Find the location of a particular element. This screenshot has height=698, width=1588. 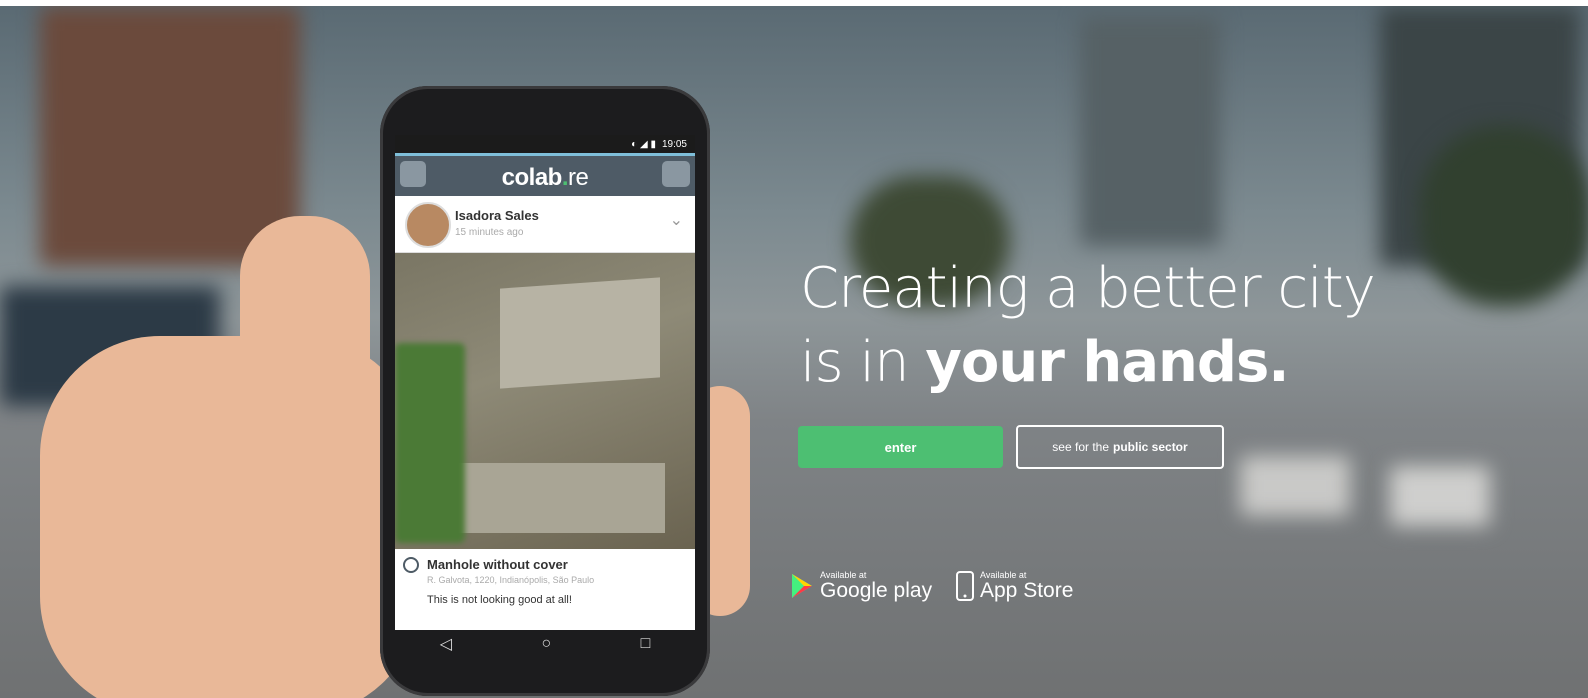

manhole-icon is located at coordinates (411, 565).